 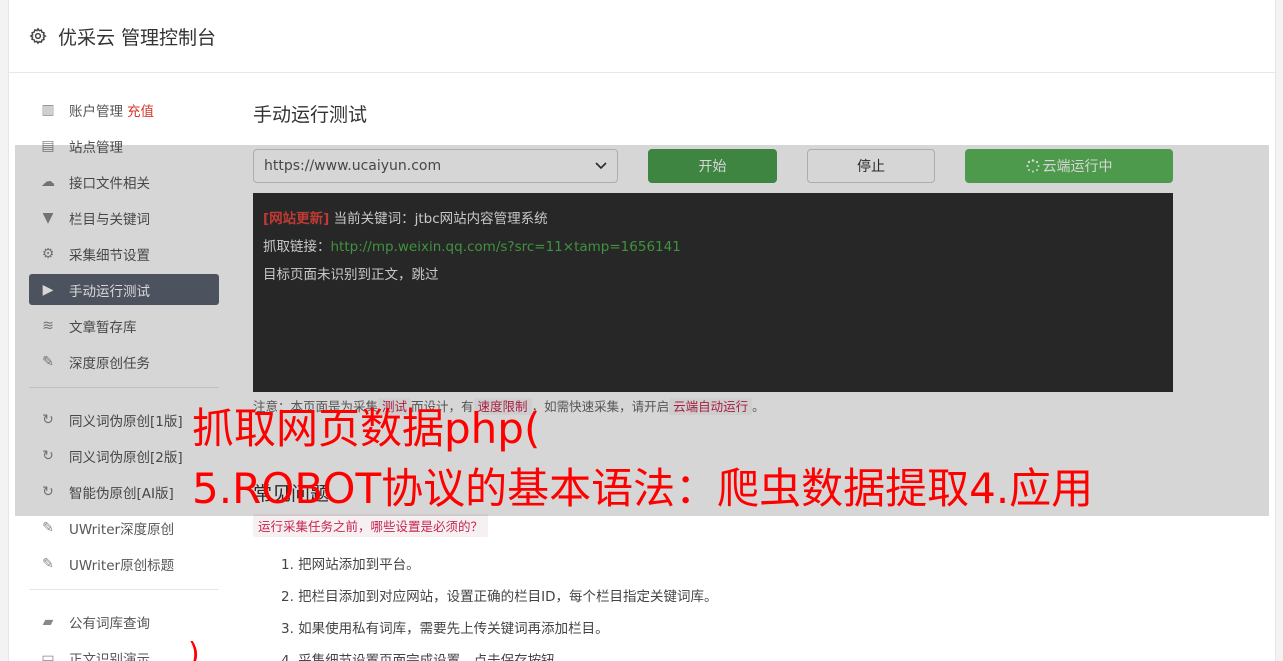 What do you see at coordinates (350, 565) in the screenshot?
I see `list-item: 1. 把网站添加到平台。` at bounding box center [350, 565].